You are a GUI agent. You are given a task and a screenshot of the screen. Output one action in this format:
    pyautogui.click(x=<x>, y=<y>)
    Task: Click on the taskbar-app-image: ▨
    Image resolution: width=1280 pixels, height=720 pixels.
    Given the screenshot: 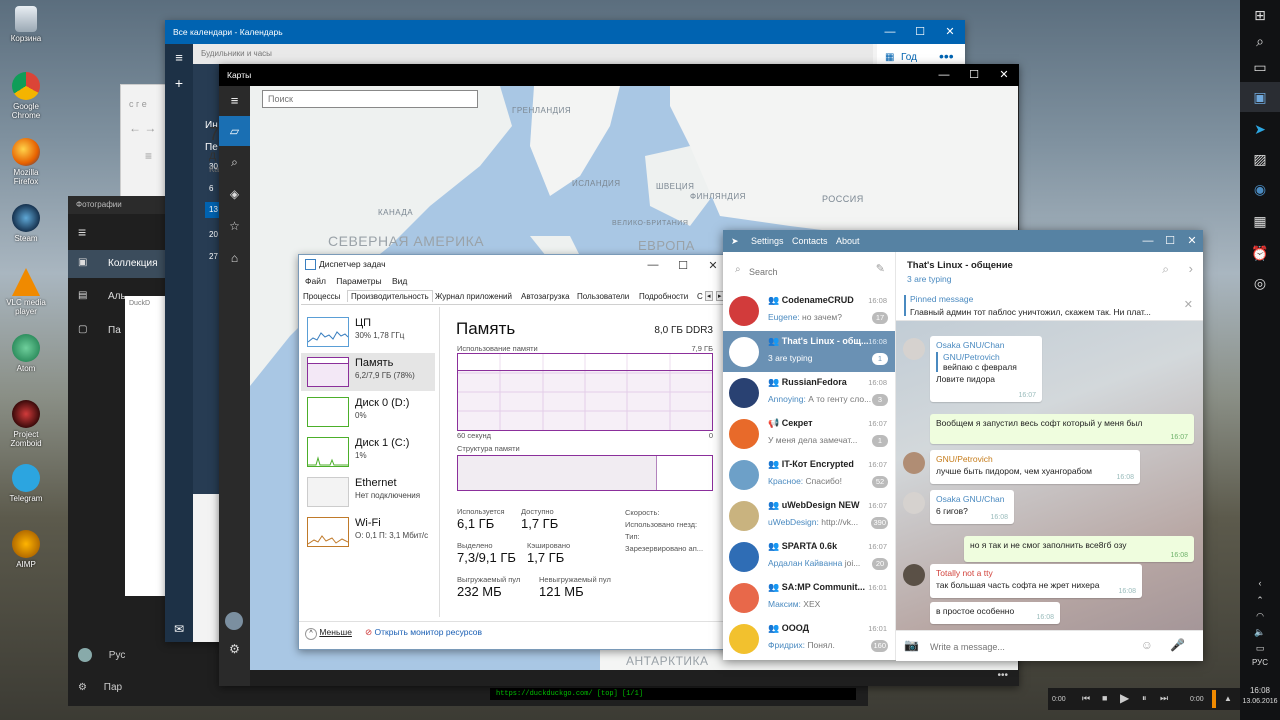 What is the action you would take?
    pyautogui.click(x=1260, y=159)
    